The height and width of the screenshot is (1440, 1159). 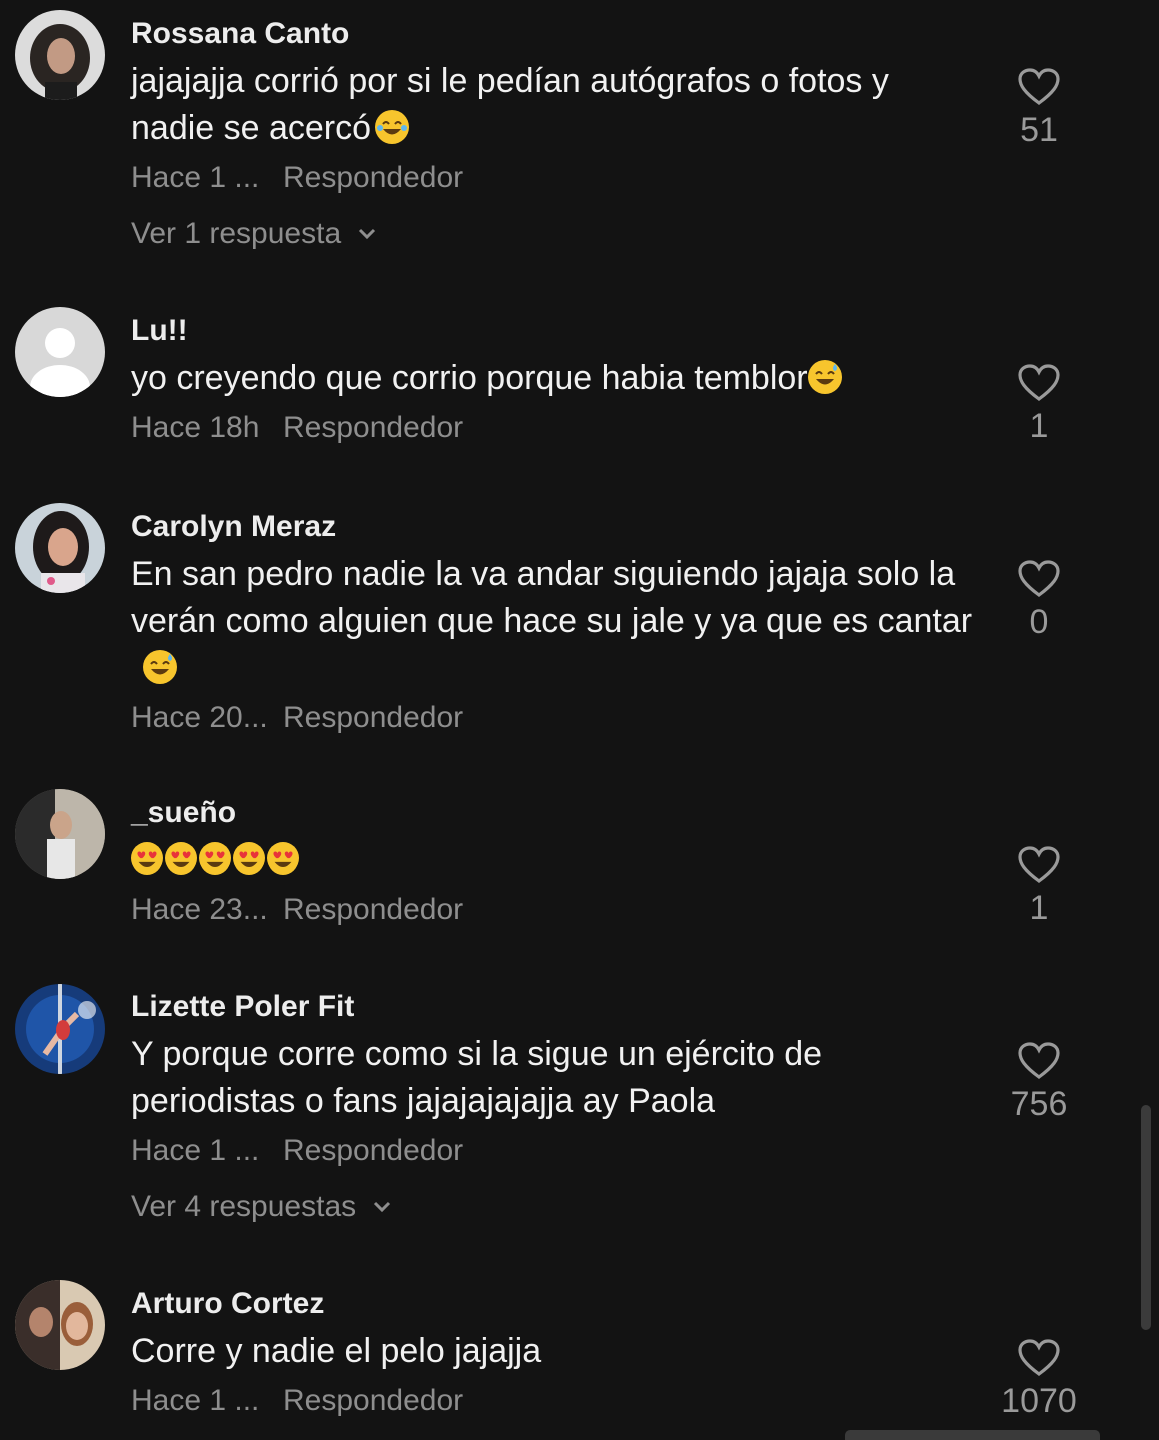 What do you see at coordinates (236, 233) in the screenshot?
I see `view-replies-label: Ver 1 respuesta` at bounding box center [236, 233].